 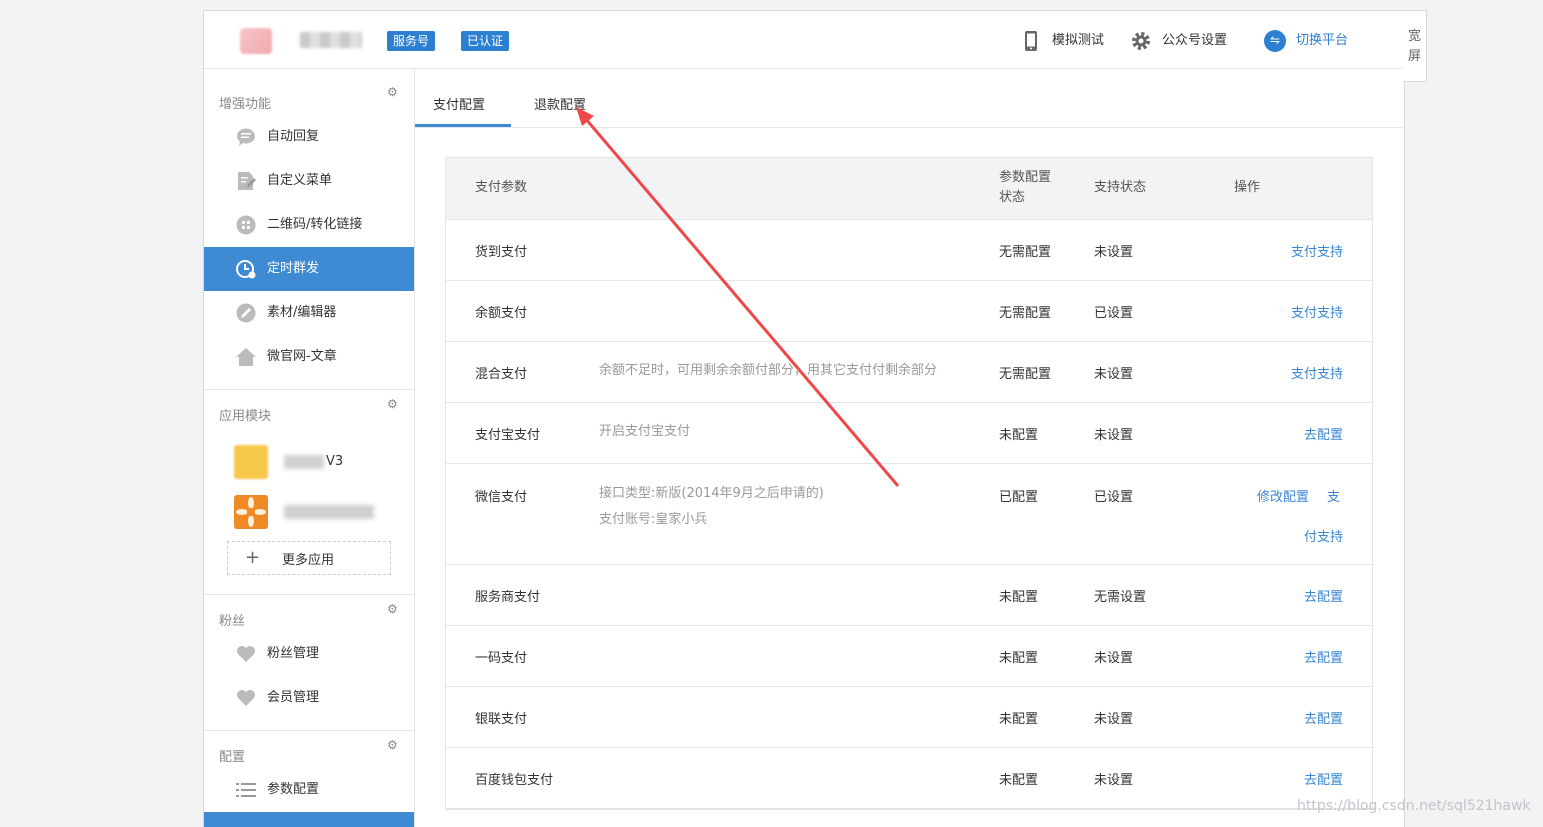 What do you see at coordinates (253, 557) in the screenshot?
I see `plus-icon: +` at bounding box center [253, 557].